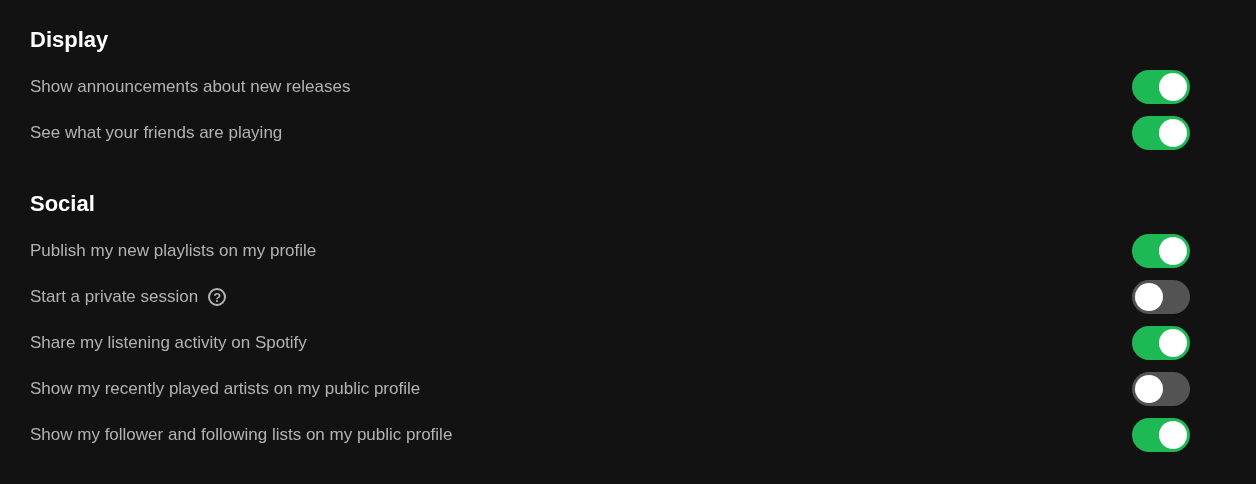 The image size is (1256, 484). Describe the element at coordinates (70, 40) in the screenshot. I see `section-heading: Display` at that location.